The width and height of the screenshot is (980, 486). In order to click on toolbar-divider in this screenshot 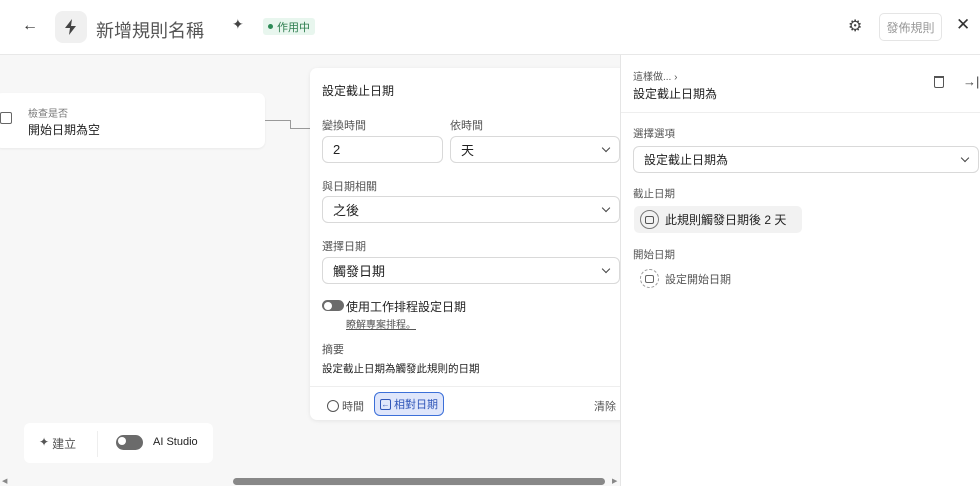, I will do `click(97, 444)`.